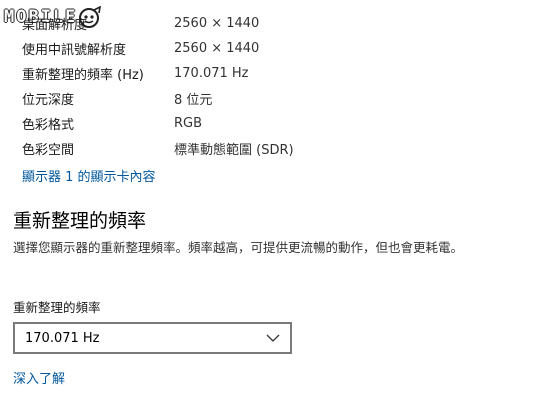 The image size is (543, 401). I want to click on display-adapter-properties-link: 顯示器 1 的顯示卡內容, so click(89, 175).